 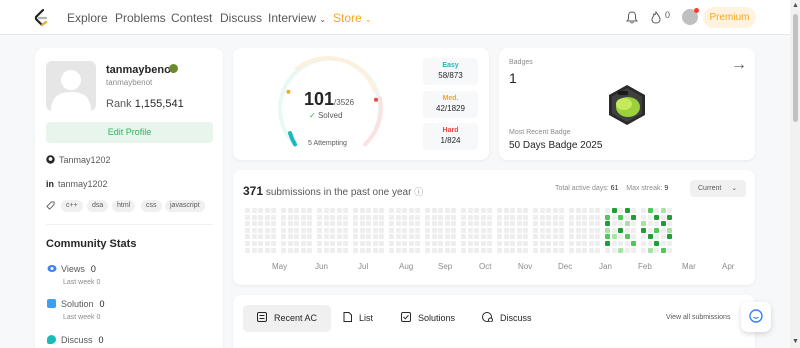 What do you see at coordinates (358, 318) in the screenshot?
I see `tab-list: List` at bounding box center [358, 318].